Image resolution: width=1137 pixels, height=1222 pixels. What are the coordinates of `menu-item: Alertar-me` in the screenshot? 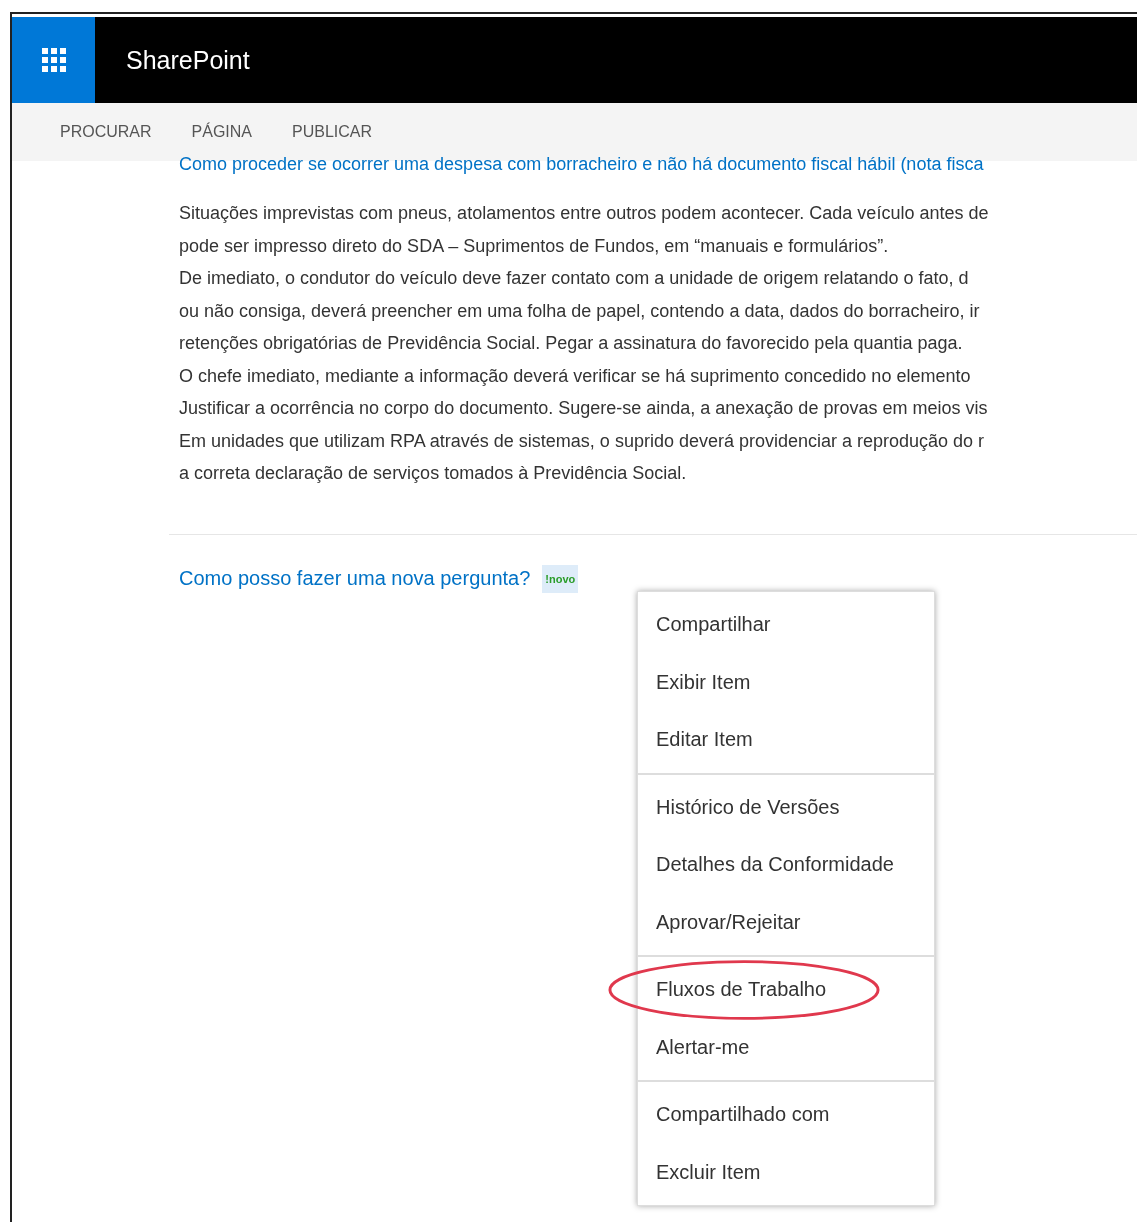 It's located at (786, 1047).